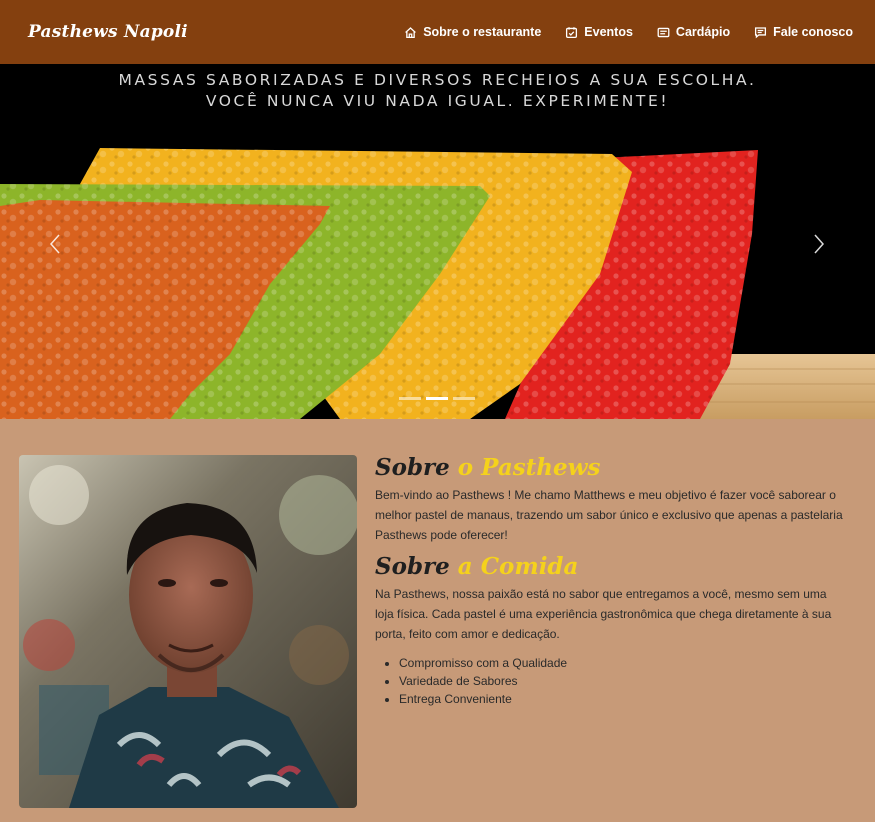 This screenshot has width=875, height=822. Describe the element at coordinates (663, 32) in the screenshot. I see `menu-card-icon` at that location.